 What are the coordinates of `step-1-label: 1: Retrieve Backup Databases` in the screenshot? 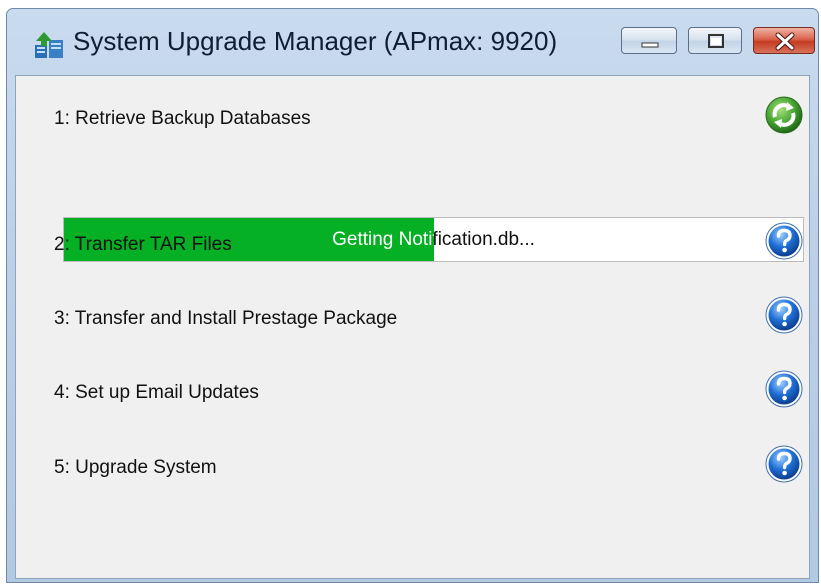 It's located at (182, 118).